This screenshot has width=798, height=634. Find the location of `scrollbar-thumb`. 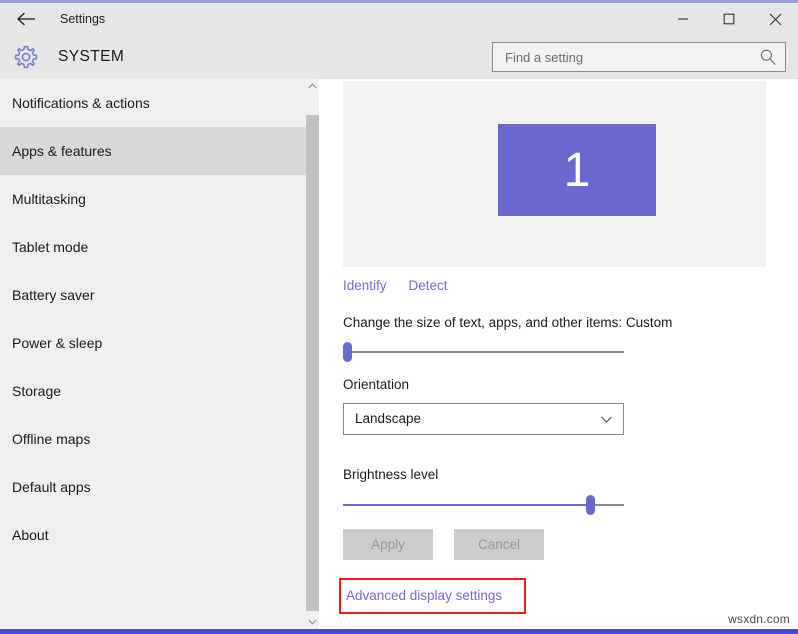

scrollbar-thumb is located at coordinates (312, 363).